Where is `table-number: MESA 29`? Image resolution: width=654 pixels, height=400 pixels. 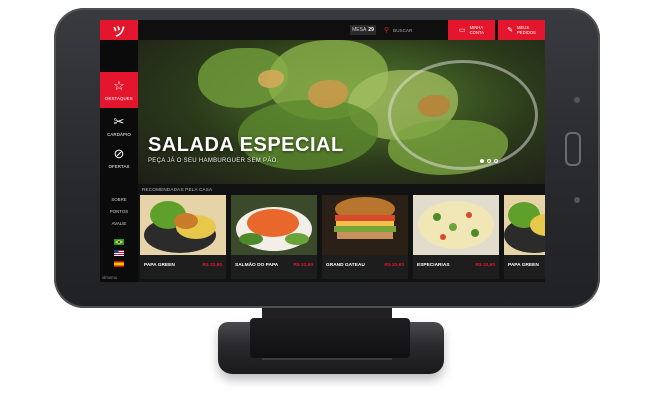 table-number: MESA 29 is located at coordinates (363, 30).